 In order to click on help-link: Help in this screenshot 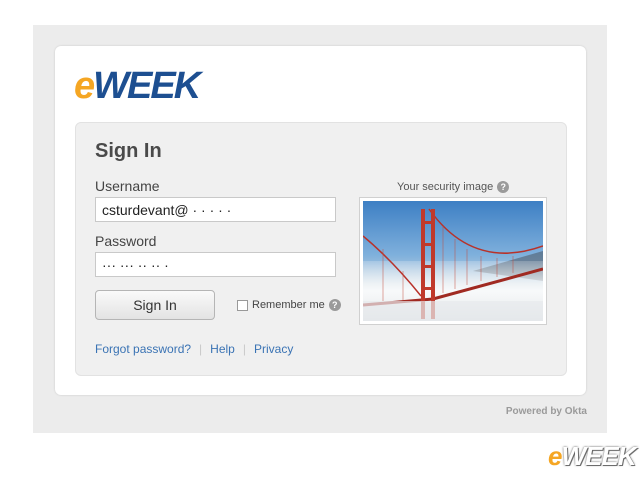, I will do `click(222, 349)`.